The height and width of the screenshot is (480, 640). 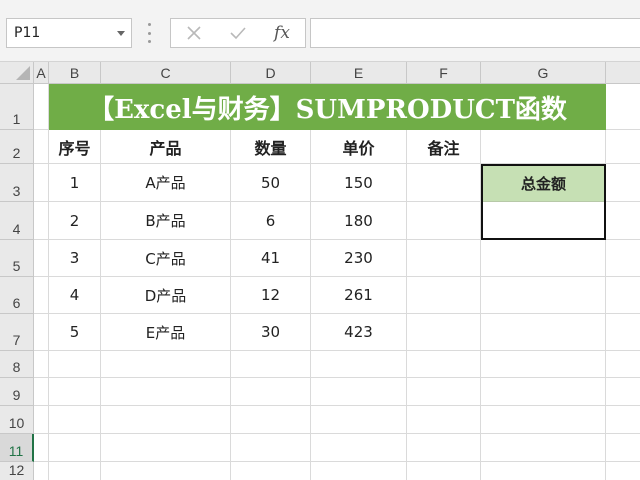 I want to click on header-cell-quantity: 数量, so click(x=271, y=147).